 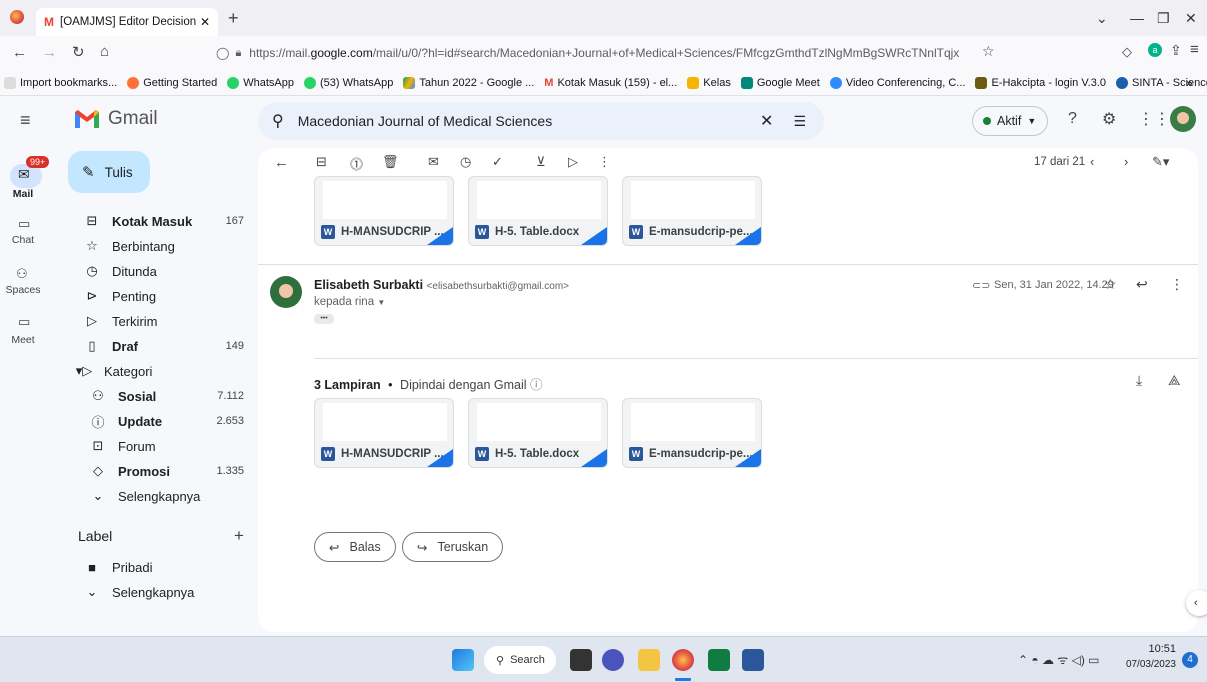 What do you see at coordinates (1102, 18) in the screenshot?
I see `tab-list-icon: ⌄` at bounding box center [1102, 18].